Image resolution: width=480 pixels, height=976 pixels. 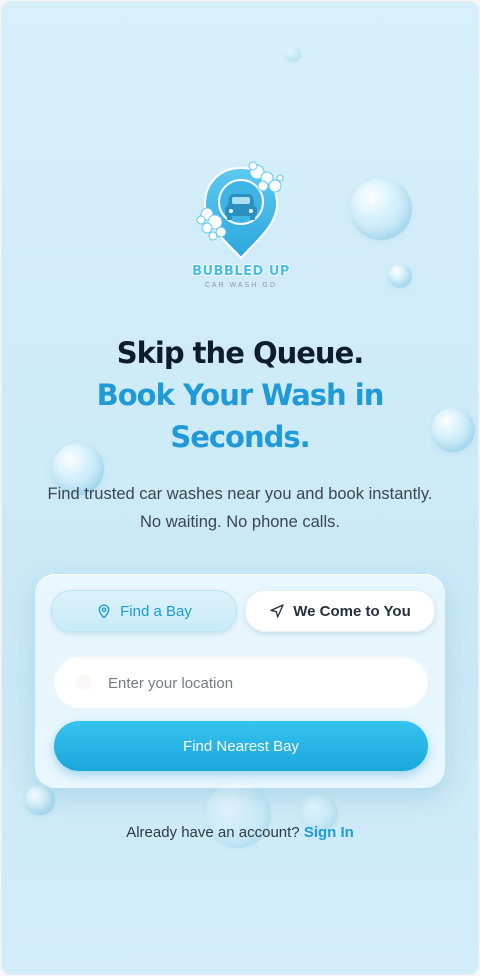 I want to click on tab-find-a-bay: Find a Bay, so click(x=144, y=611).